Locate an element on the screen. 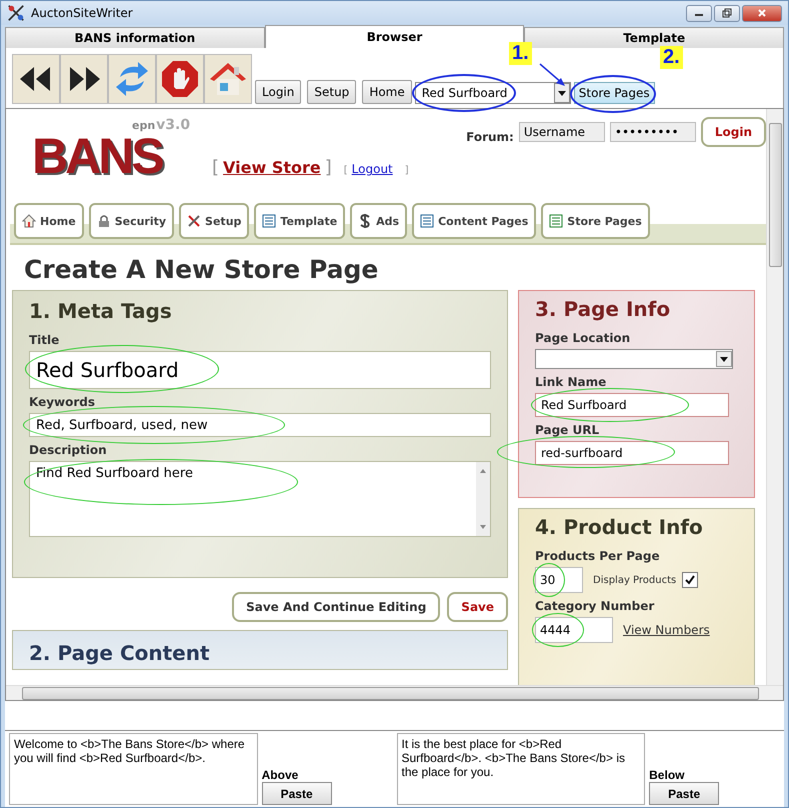 The width and height of the screenshot is (789, 808). store-pages-button: Store Pages is located at coordinates (614, 93).